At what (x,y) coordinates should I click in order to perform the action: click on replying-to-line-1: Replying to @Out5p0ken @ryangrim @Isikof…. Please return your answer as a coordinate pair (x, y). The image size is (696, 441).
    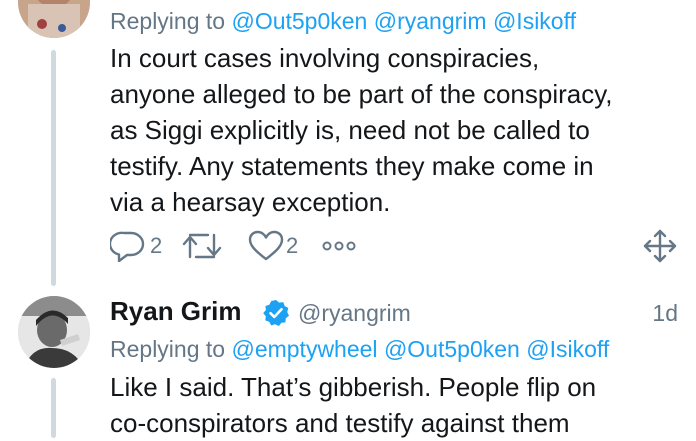
    Looking at the image, I should click on (343, 21).